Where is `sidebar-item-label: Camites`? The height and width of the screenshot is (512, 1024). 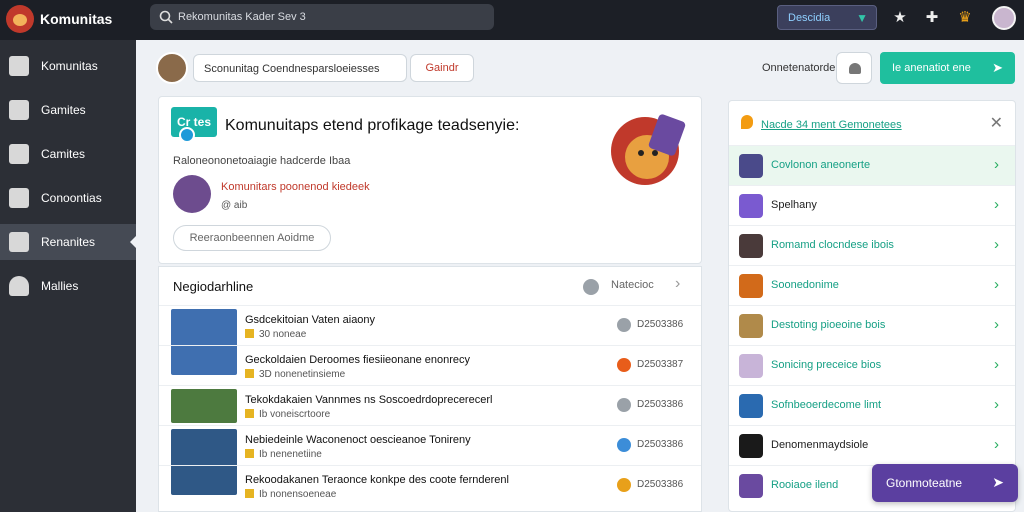 sidebar-item-label: Camites is located at coordinates (63, 154).